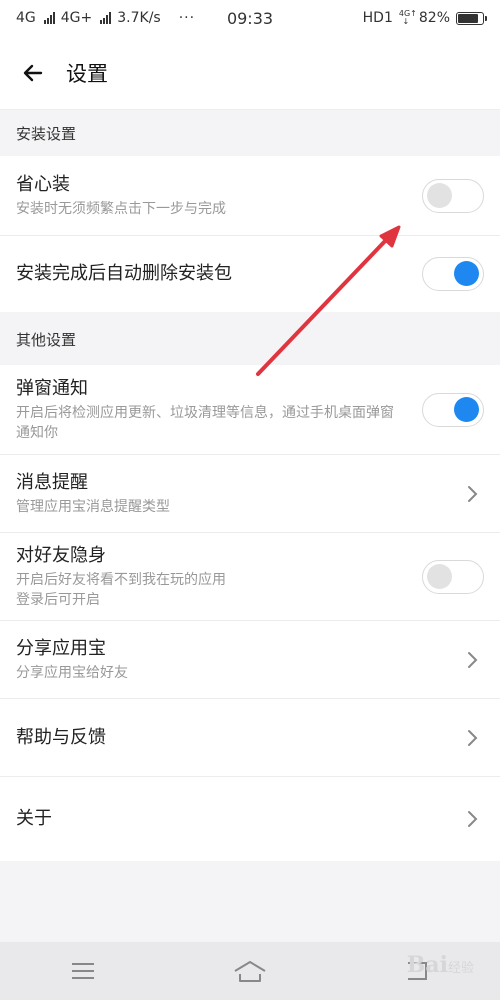 This screenshot has height=1000, width=500. Describe the element at coordinates (434, 18) in the screenshot. I see `battery-percent: 82%` at that location.